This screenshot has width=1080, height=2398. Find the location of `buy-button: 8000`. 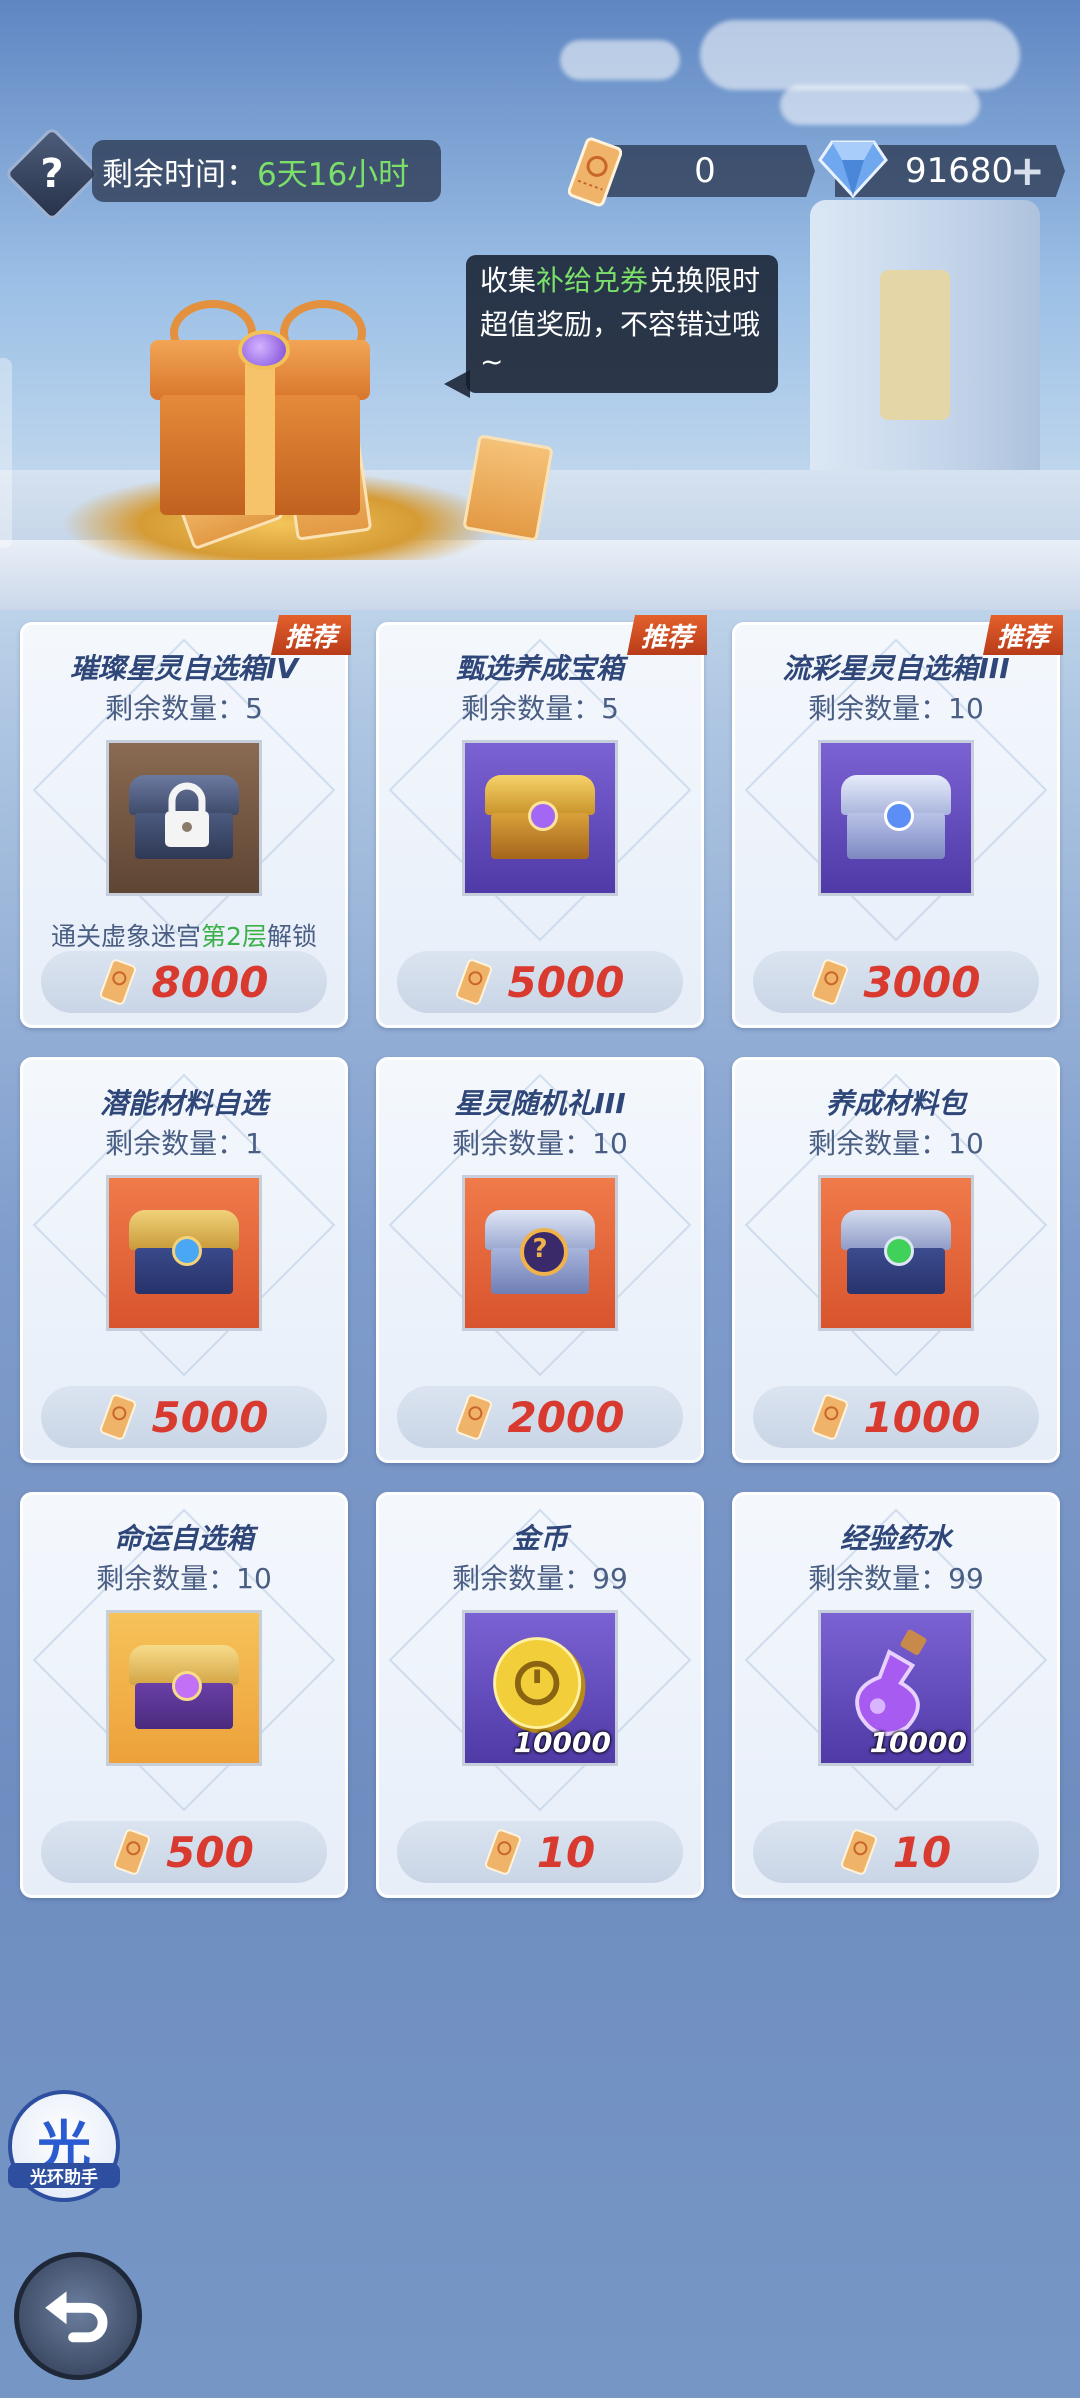

buy-button: 8000 is located at coordinates (184, 982).